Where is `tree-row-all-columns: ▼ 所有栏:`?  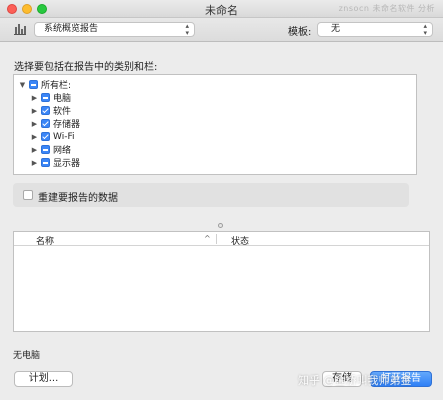 tree-row-all-columns: ▼ 所有栏: is located at coordinates (44, 84).